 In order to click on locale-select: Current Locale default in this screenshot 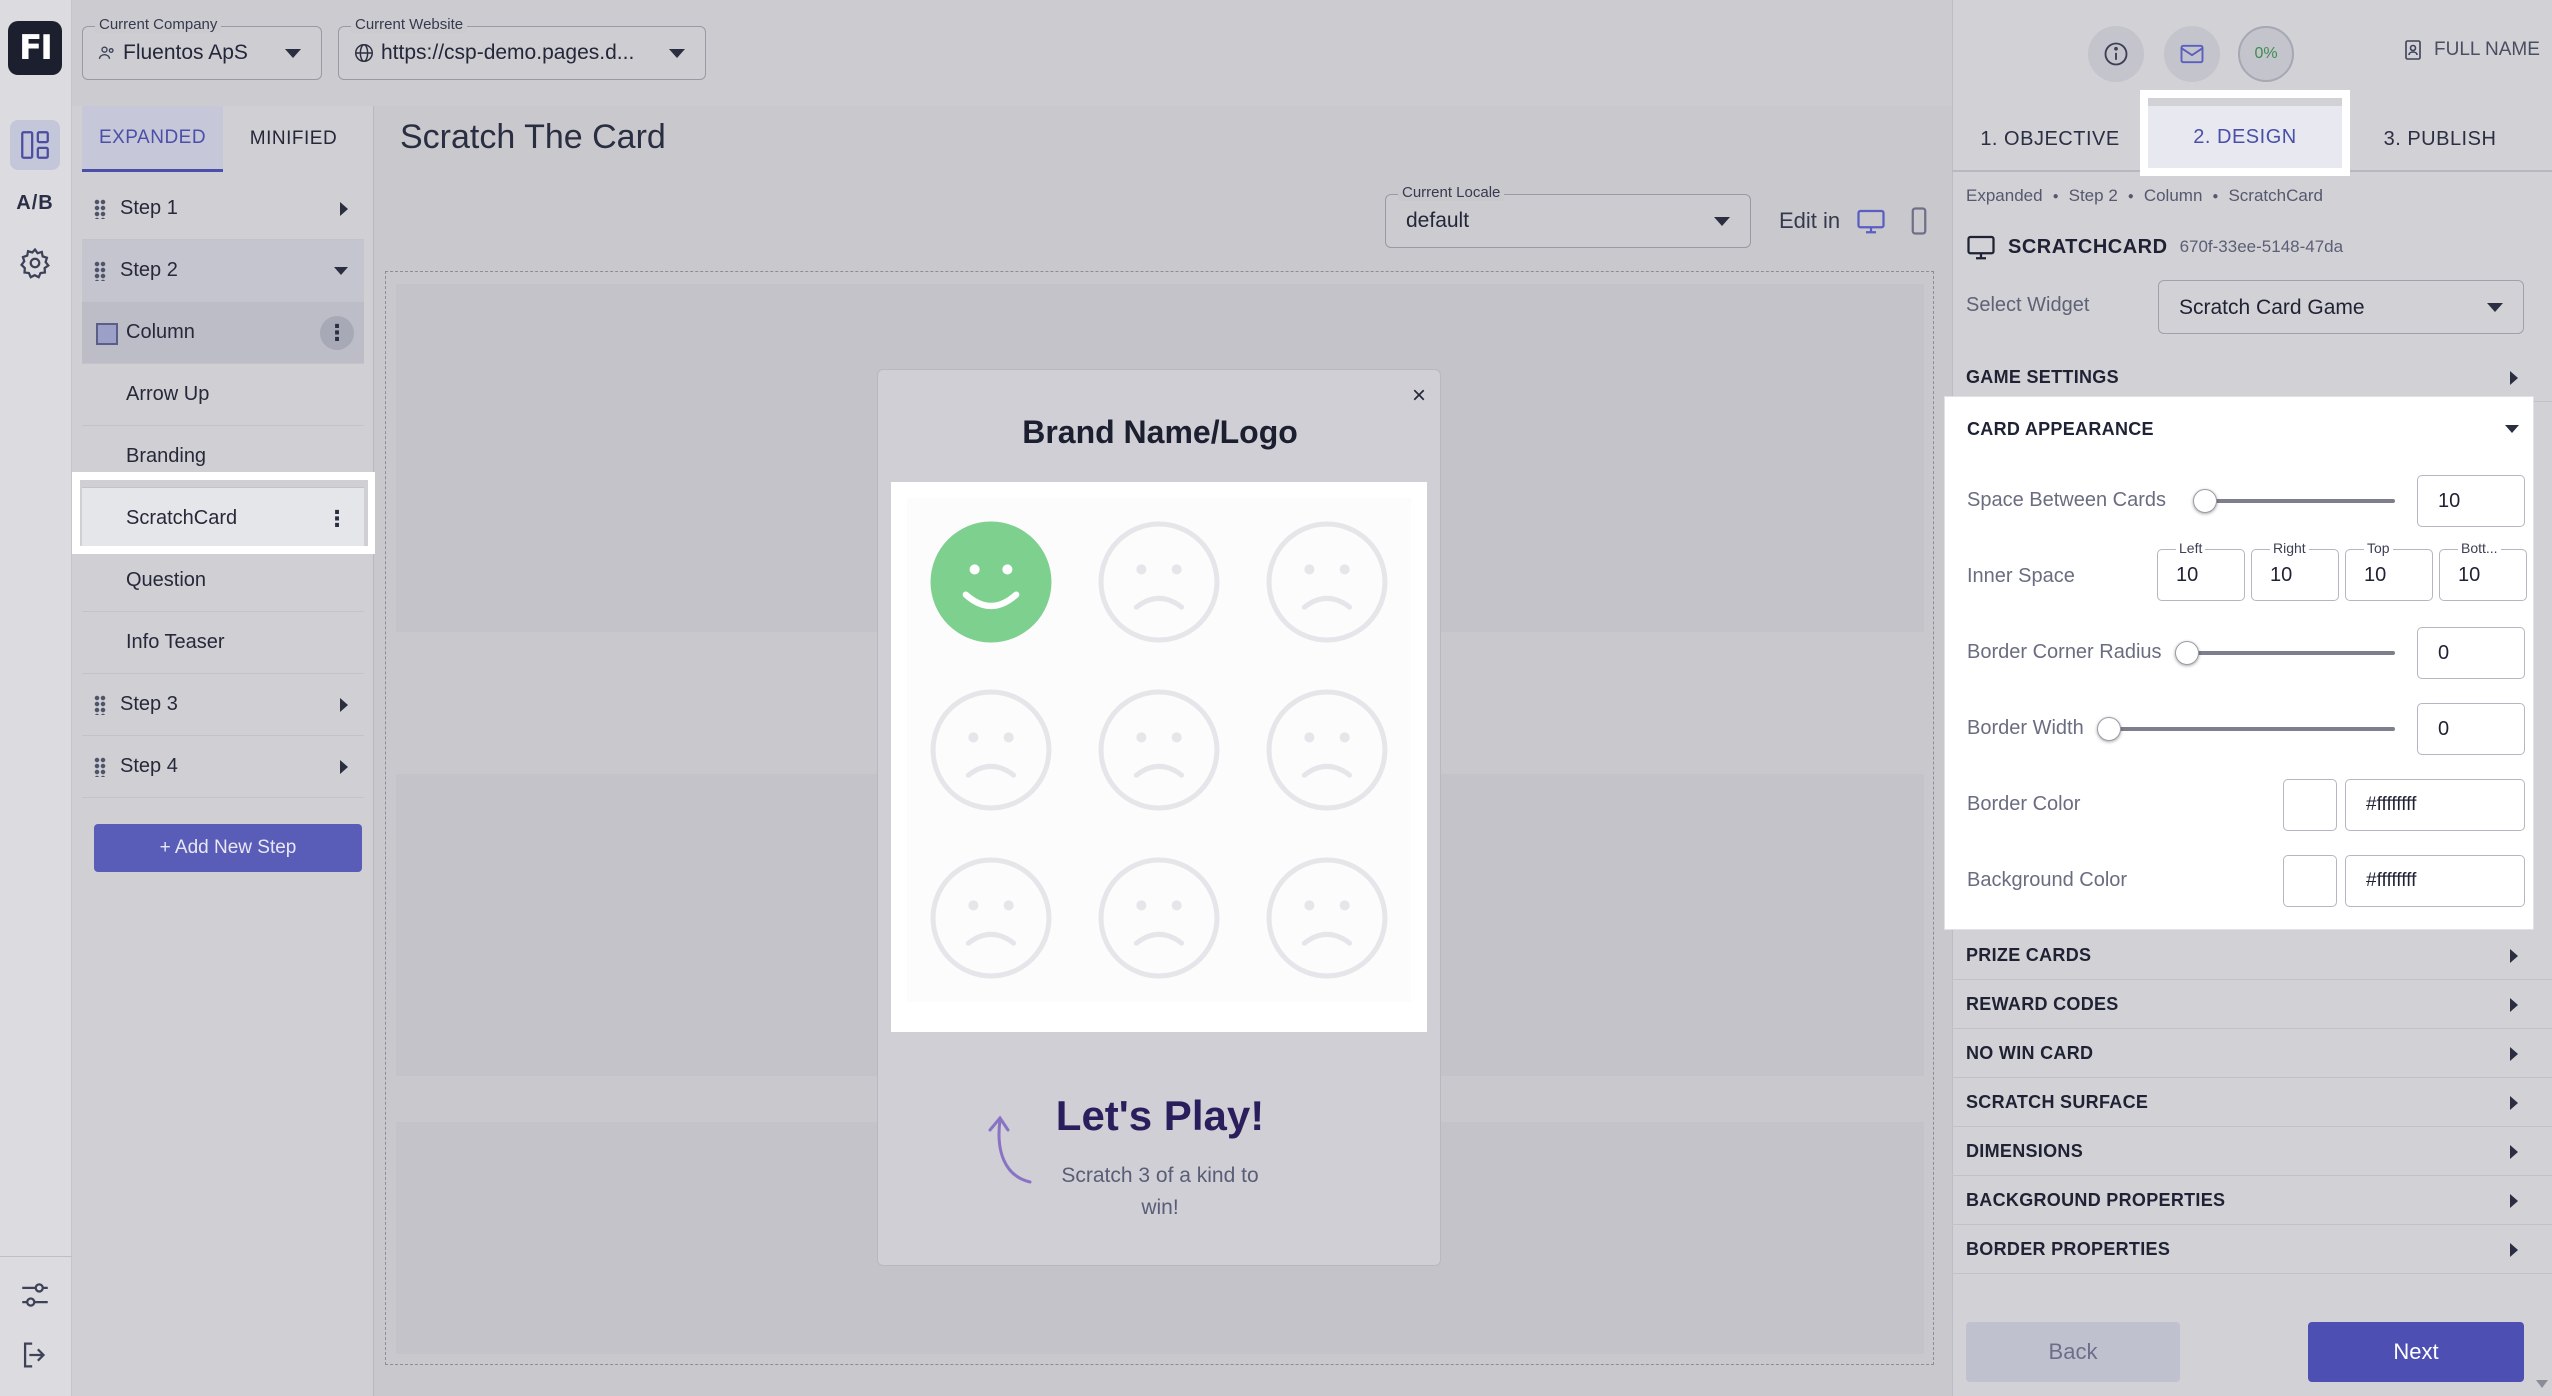, I will do `click(1568, 216)`.